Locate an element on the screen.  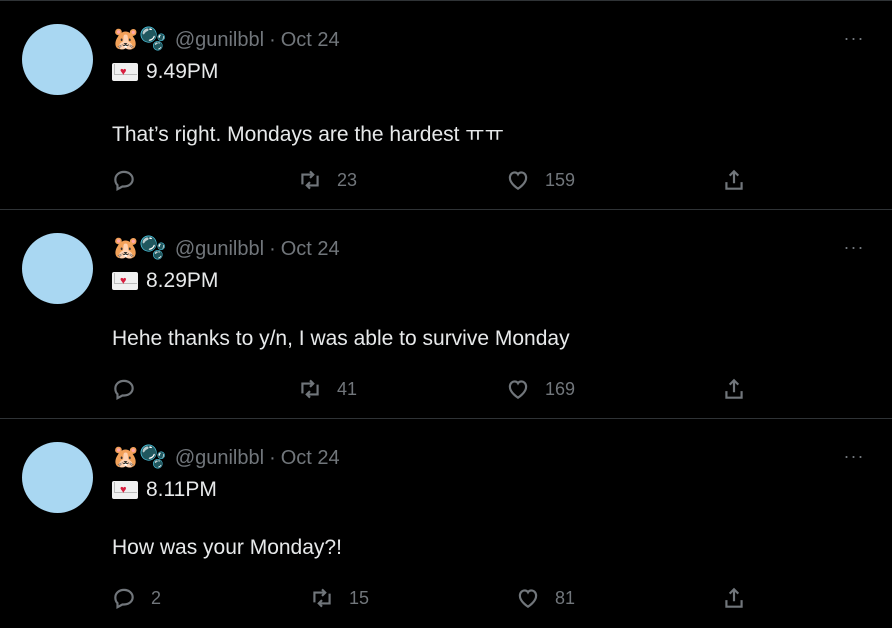
time-line: ♥ 9.49PM is located at coordinates (165, 72).